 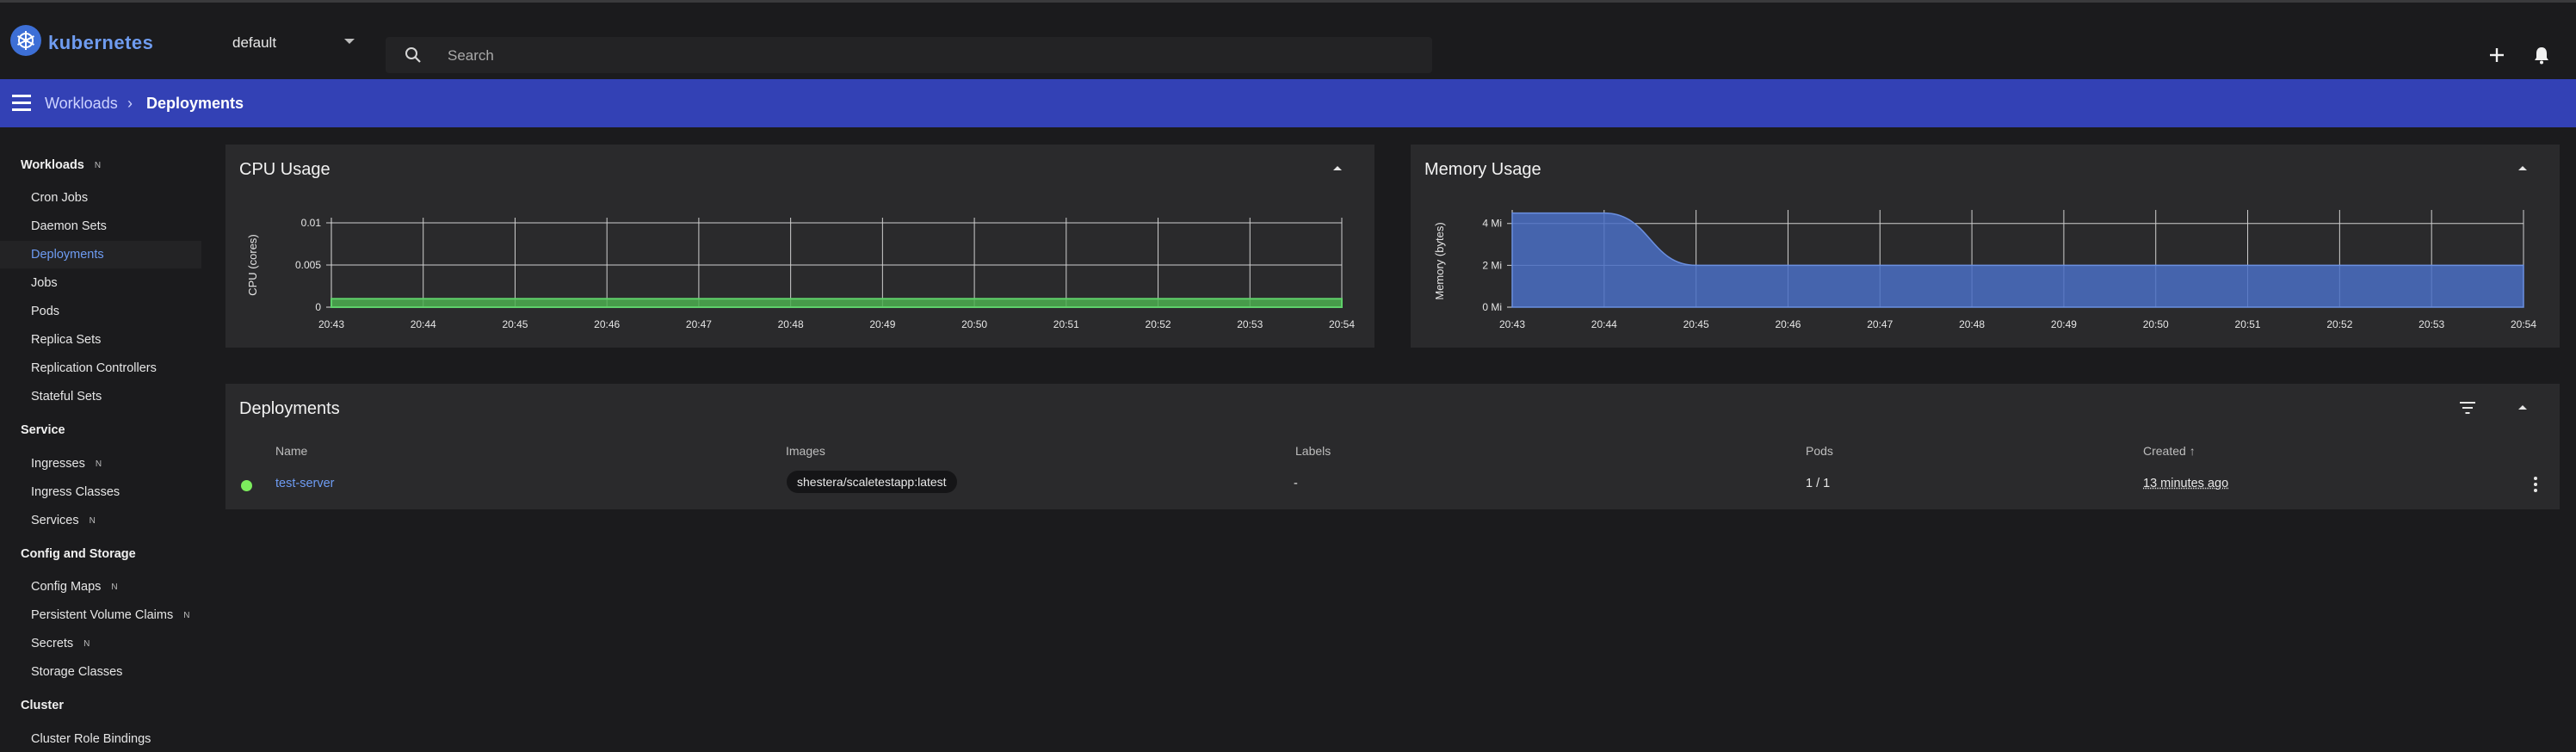 What do you see at coordinates (81, 103) in the screenshot?
I see `breadcrumb-workloads: Workloads` at bounding box center [81, 103].